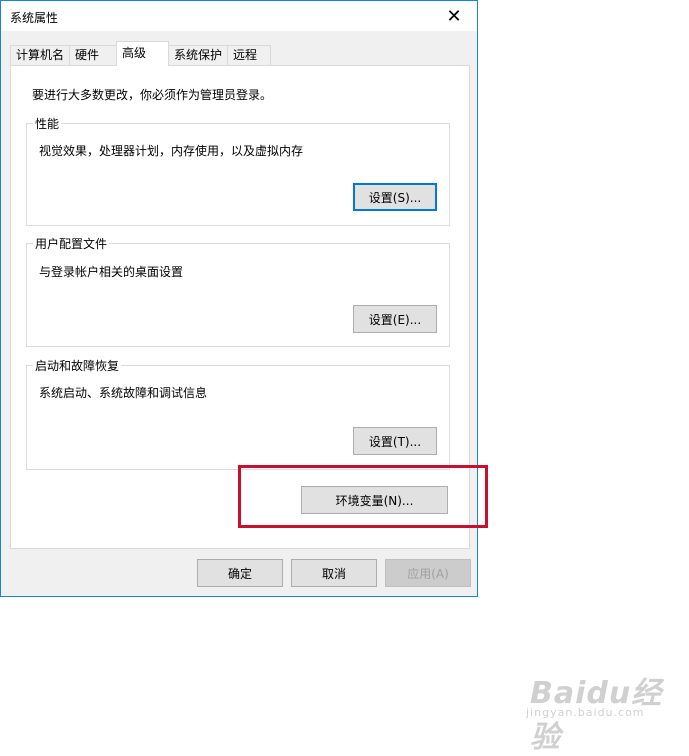  Describe the element at coordinates (585, 712) in the screenshot. I see `watermark-url: jingyan.baidu.com` at that location.